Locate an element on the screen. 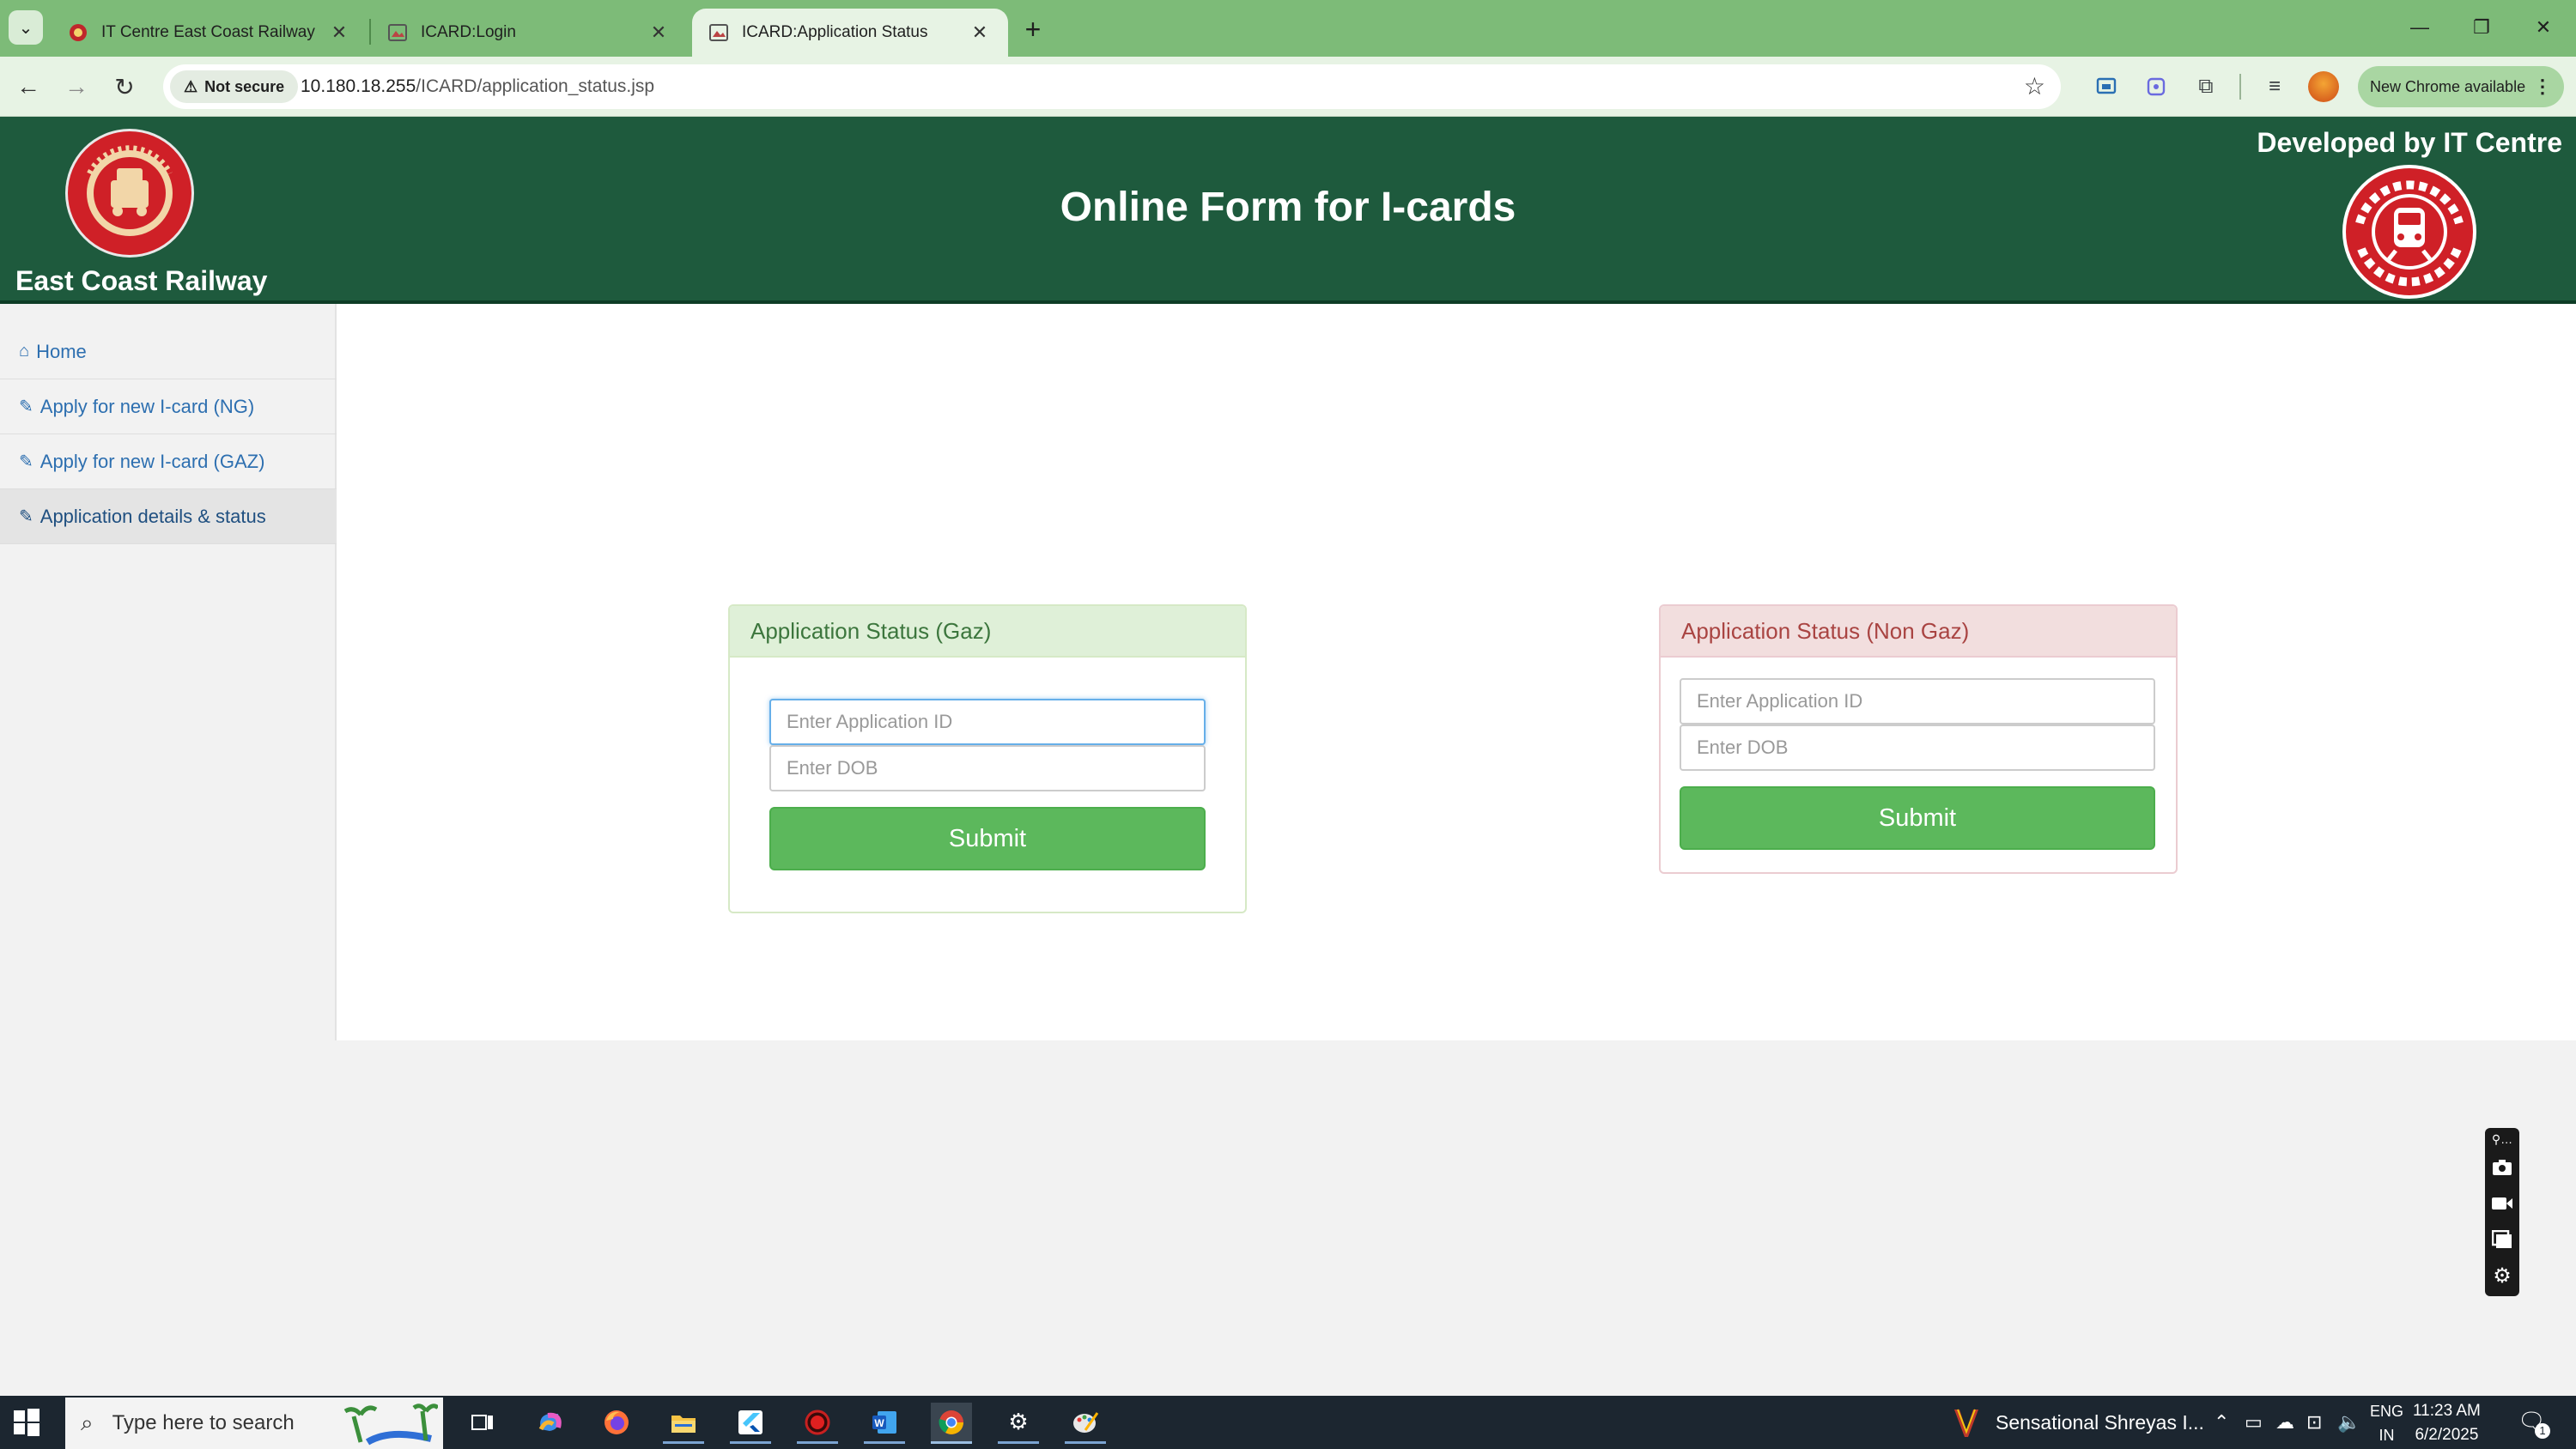 This screenshot has width=2576, height=1449. nongaz-status-panel: Application Status (Non Gaz) Submit is located at coordinates (1918, 739).